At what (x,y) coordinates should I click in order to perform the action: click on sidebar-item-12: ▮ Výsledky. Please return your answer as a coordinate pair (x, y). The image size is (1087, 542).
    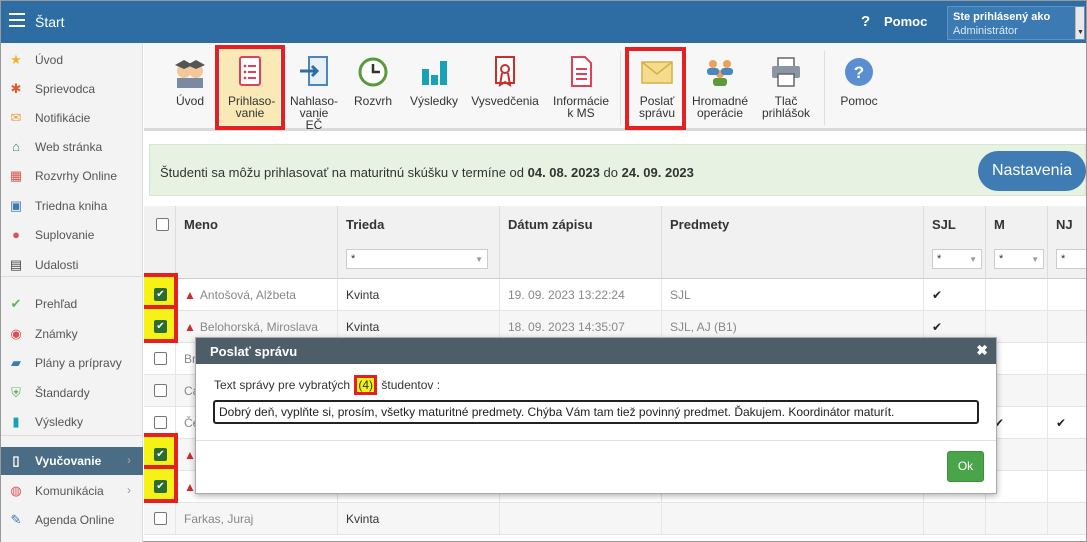
    Looking at the image, I should click on (72, 422).